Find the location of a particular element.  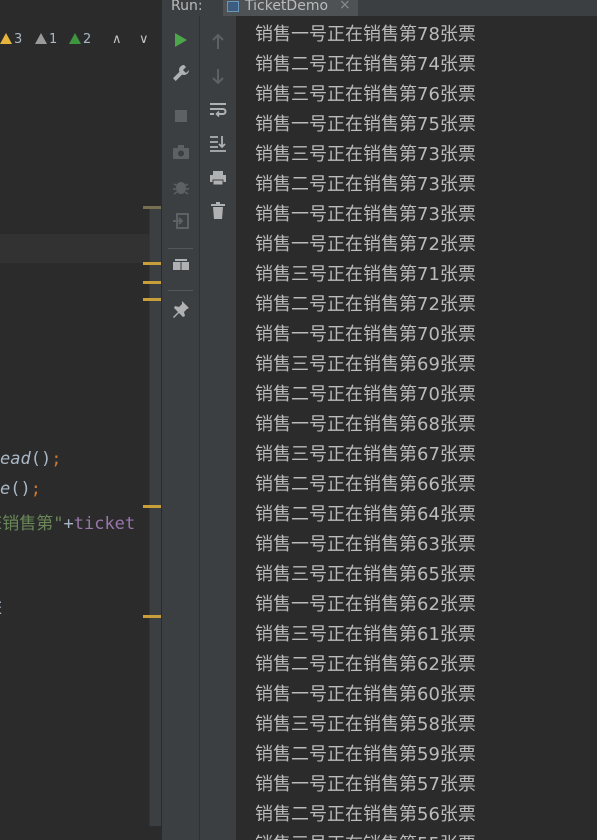

run-icon is located at coordinates (181, 42).